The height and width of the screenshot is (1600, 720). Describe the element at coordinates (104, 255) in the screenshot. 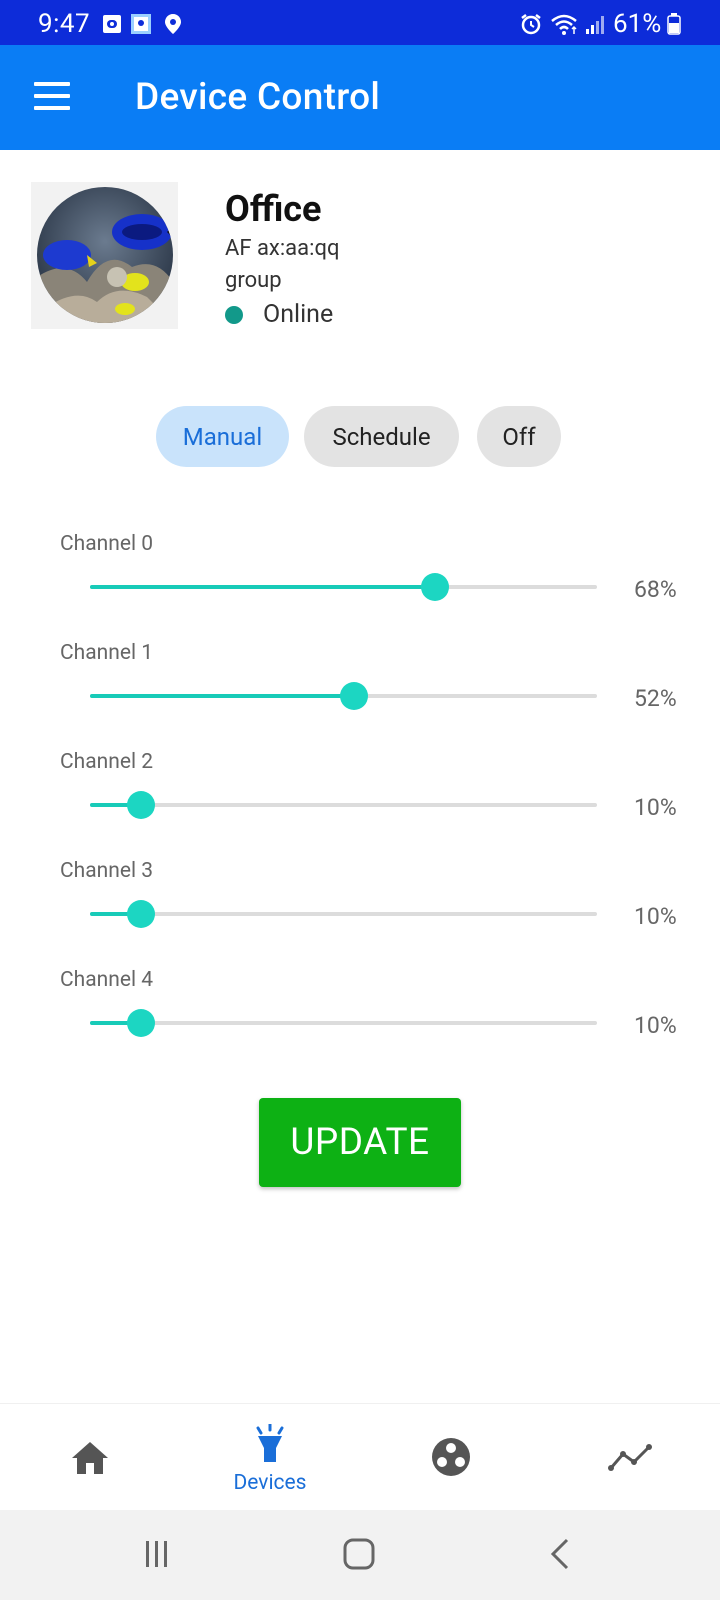

I see `device-avatar` at that location.